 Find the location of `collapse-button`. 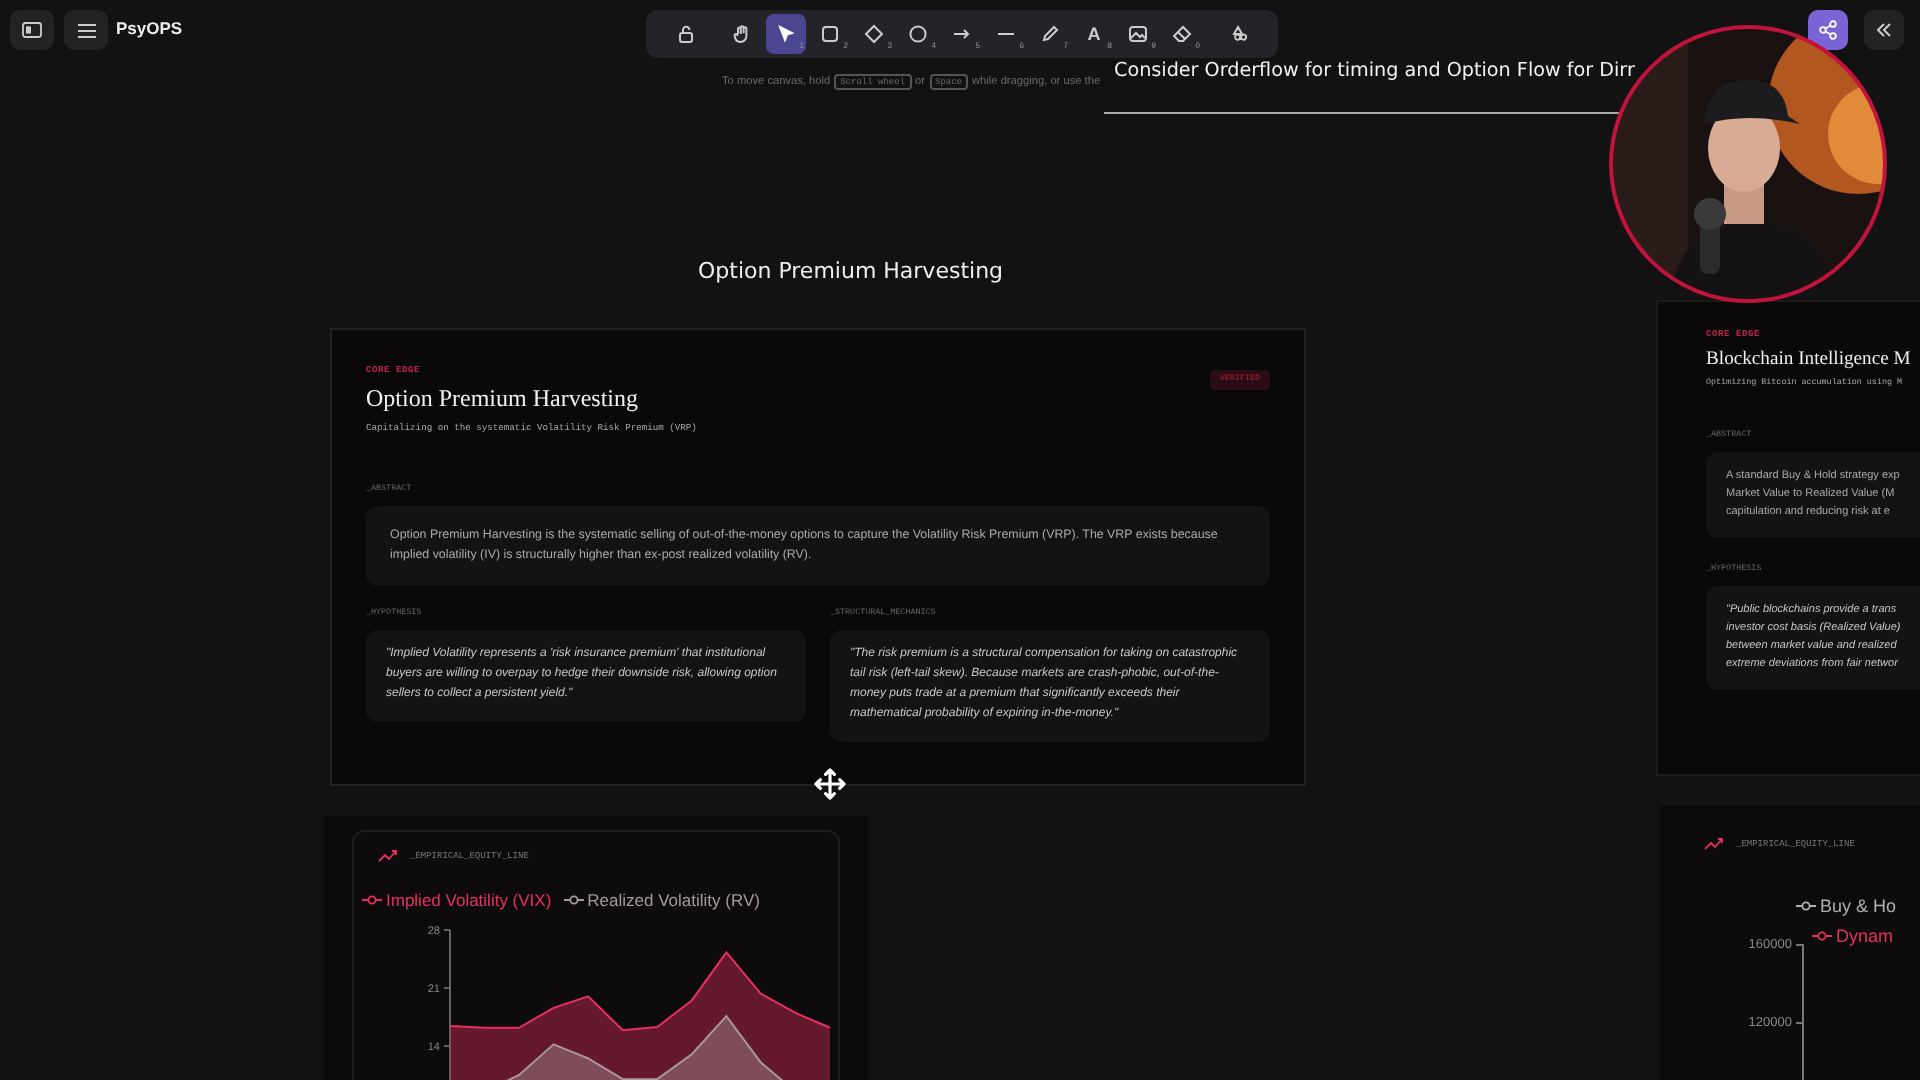

collapse-button is located at coordinates (1884, 30).